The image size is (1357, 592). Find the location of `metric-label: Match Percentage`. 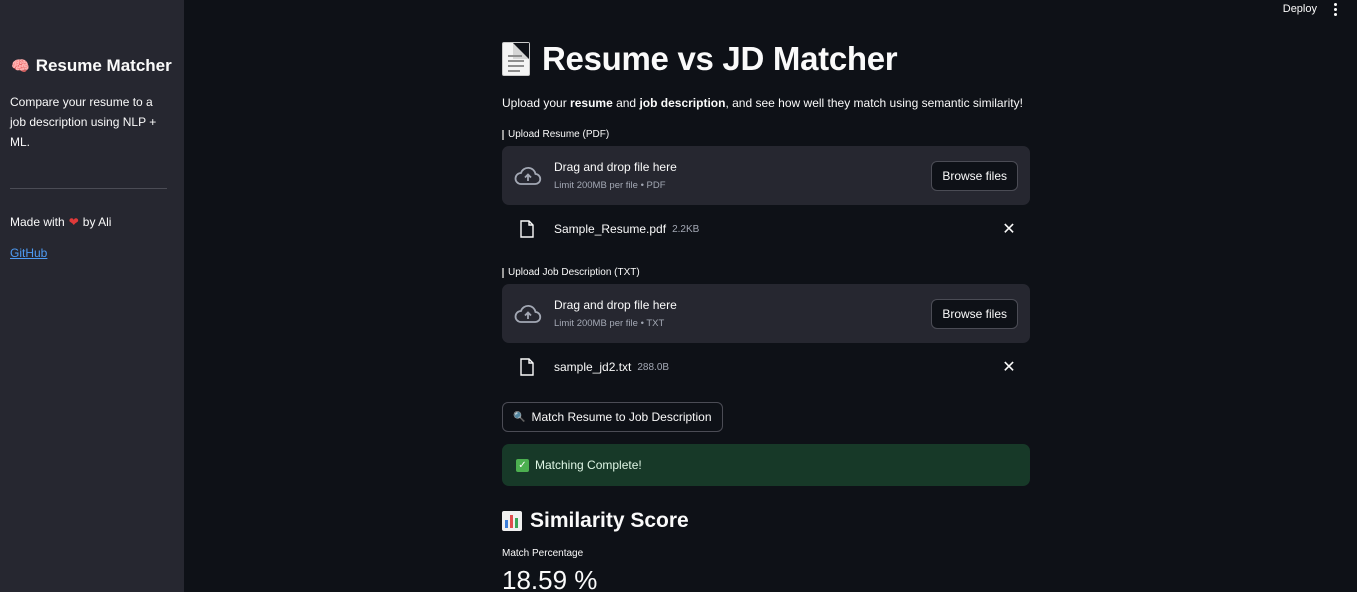

metric-label: Match Percentage is located at coordinates (543, 553).